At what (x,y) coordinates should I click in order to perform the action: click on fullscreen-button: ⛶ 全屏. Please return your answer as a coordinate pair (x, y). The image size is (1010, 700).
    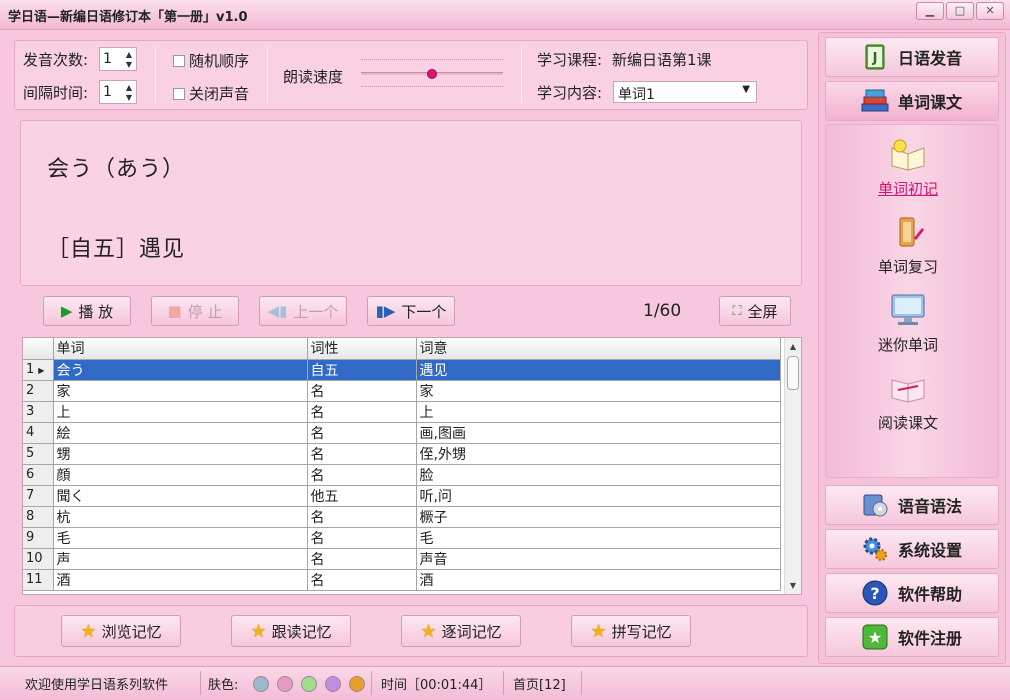
    Looking at the image, I should click on (755, 311).